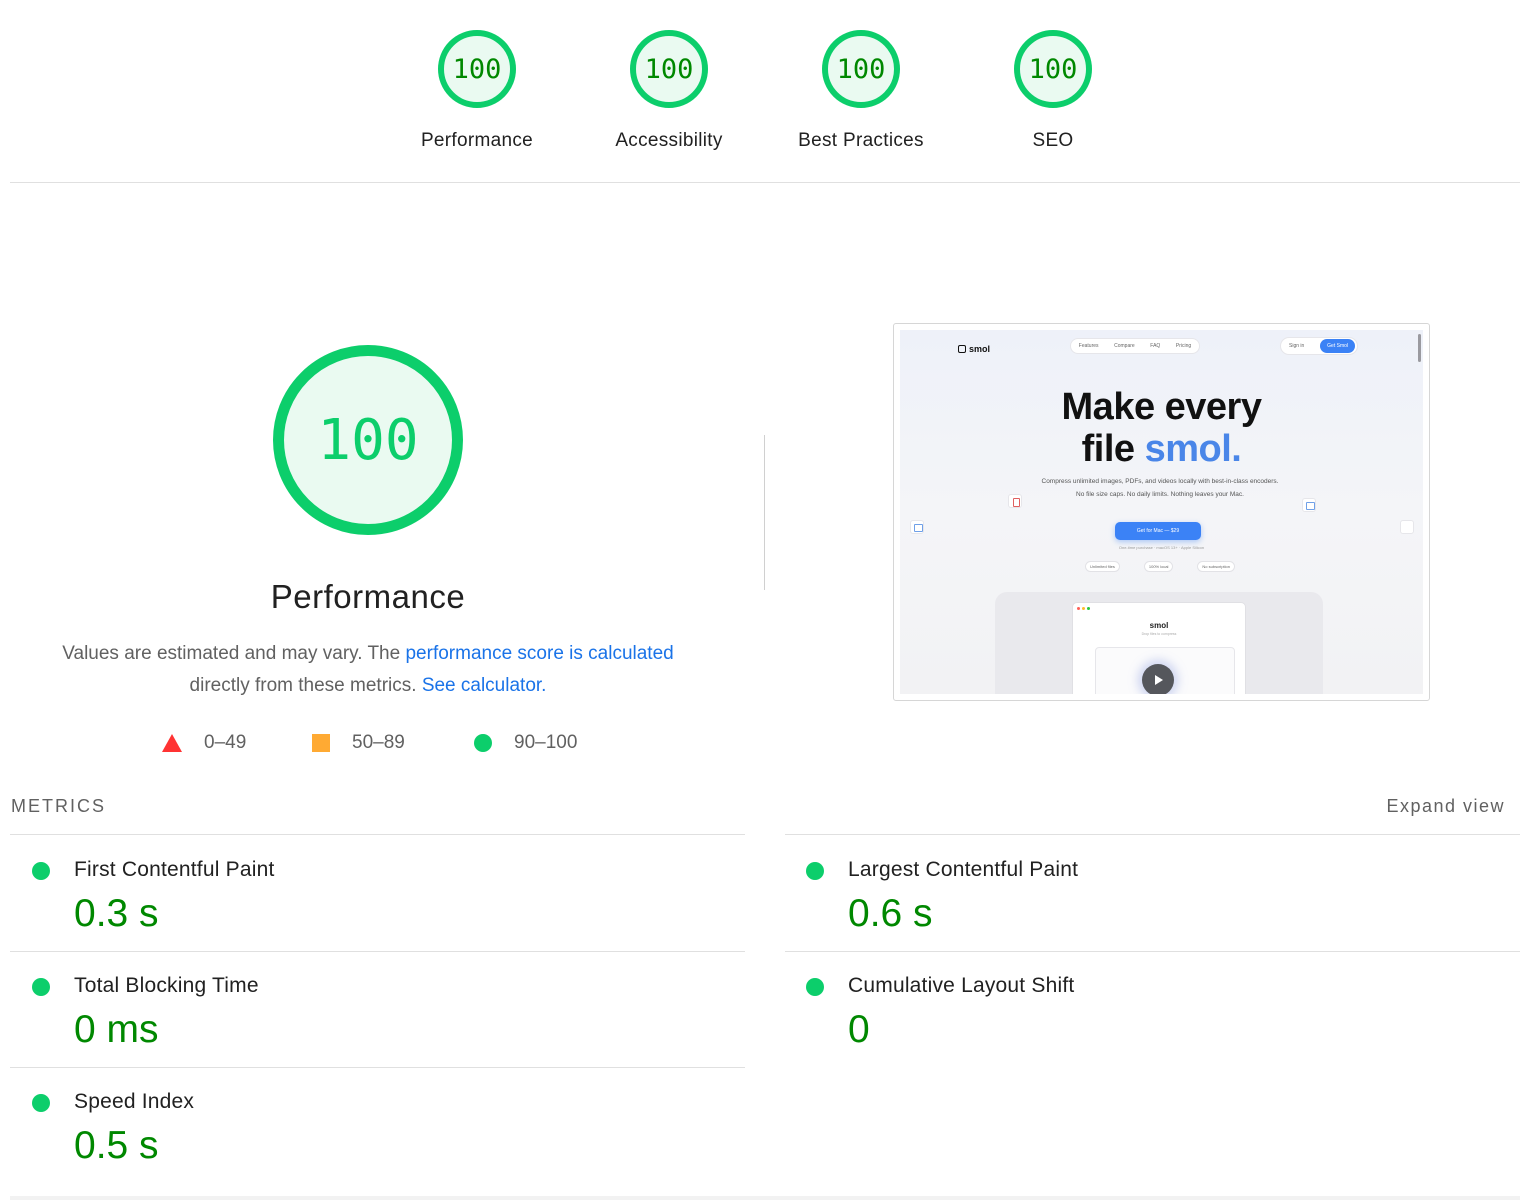 The image size is (1530, 1200). What do you see at coordinates (1158, 531) in the screenshot?
I see `site-download-button: Get for Mac — $29` at bounding box center [1158, 531].